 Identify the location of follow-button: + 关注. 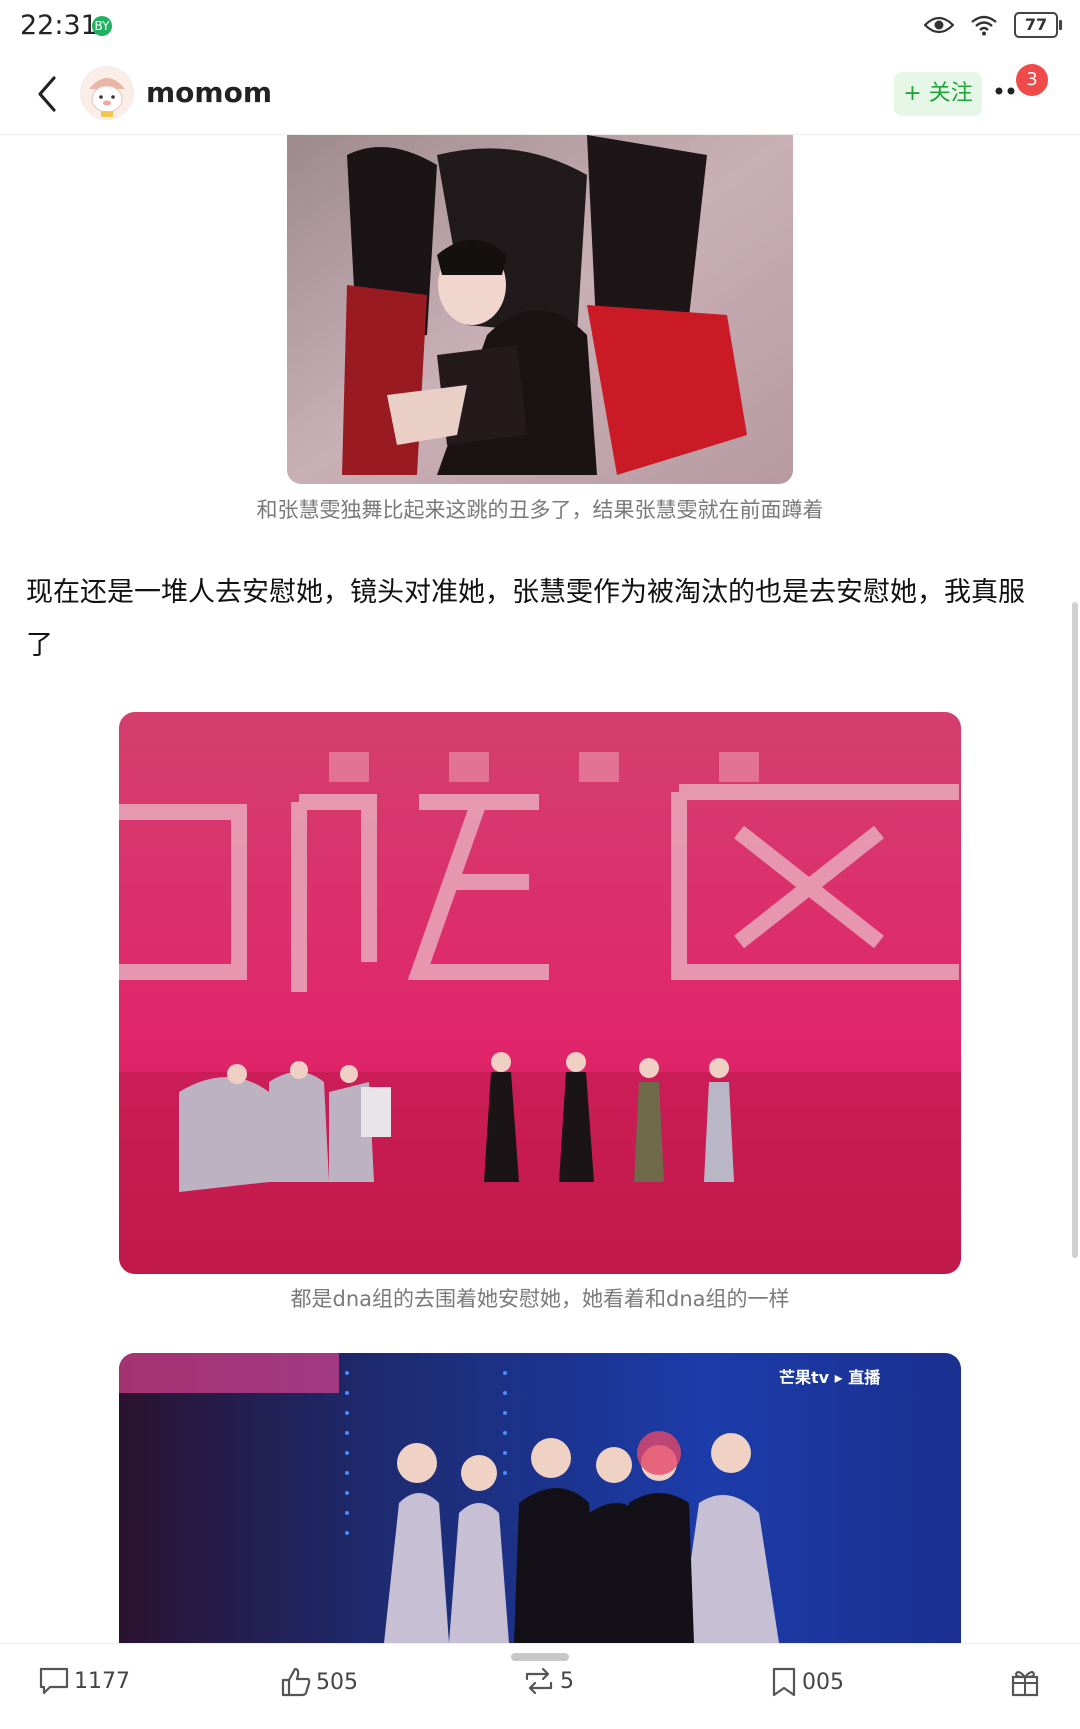
(938, 94).